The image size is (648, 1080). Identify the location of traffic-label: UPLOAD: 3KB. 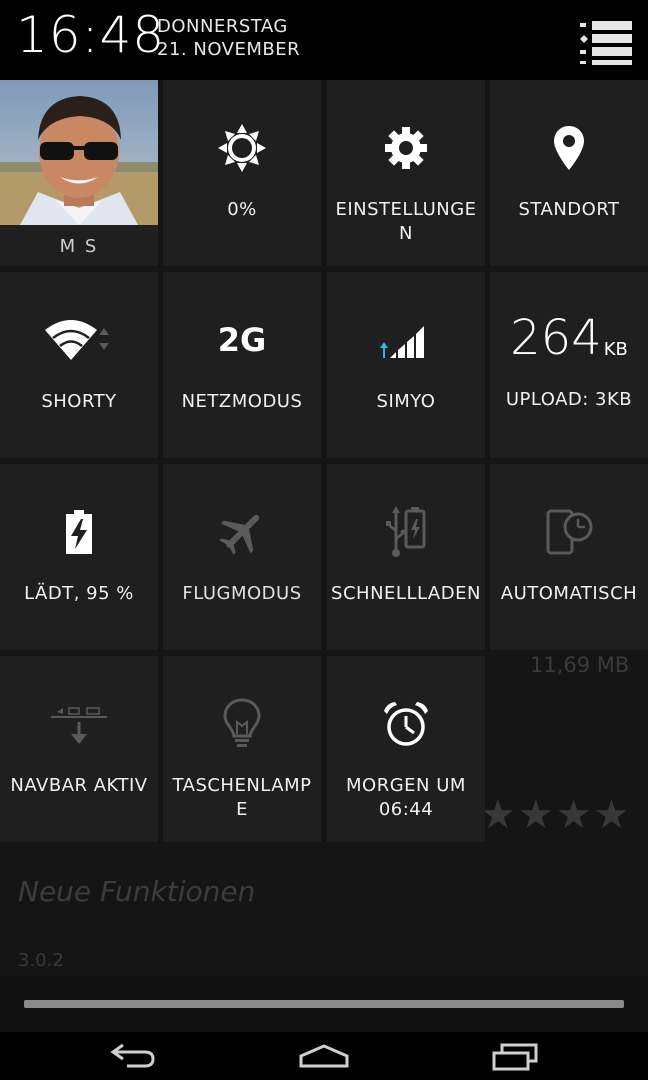
(569, 399).